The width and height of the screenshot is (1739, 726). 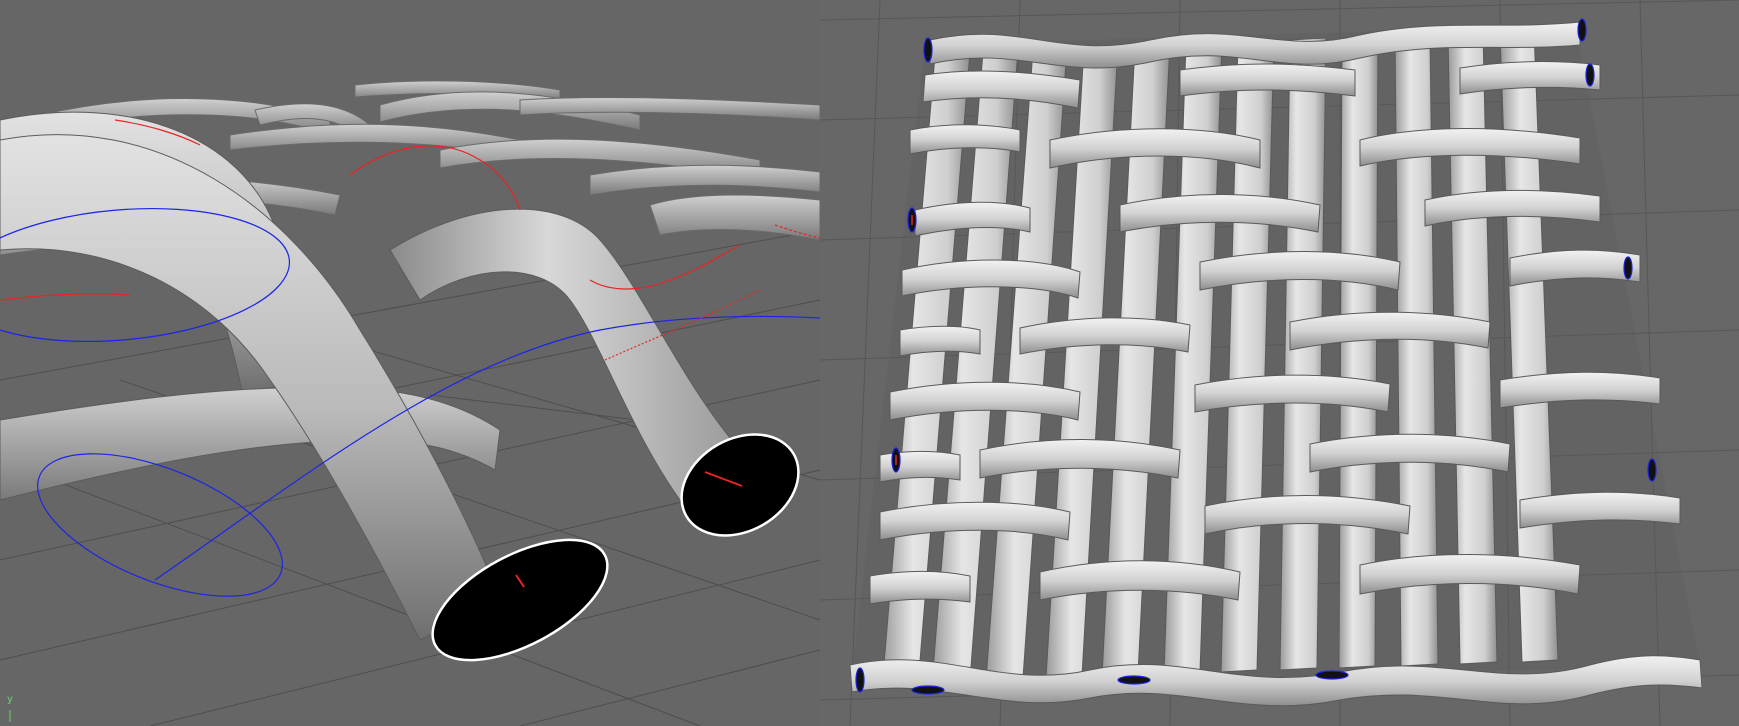 I want to click on axis-y-label: y, so click(x=10, y=699).